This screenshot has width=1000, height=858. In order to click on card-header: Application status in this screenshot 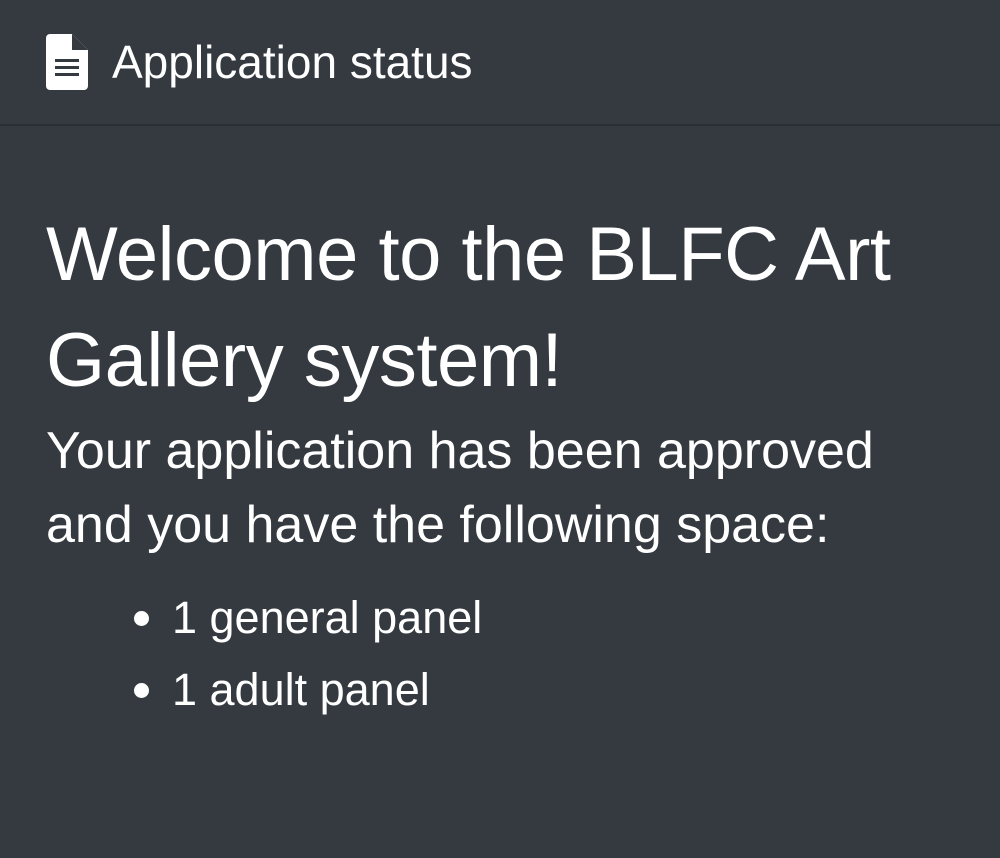, I will do `click(500, 63)`.